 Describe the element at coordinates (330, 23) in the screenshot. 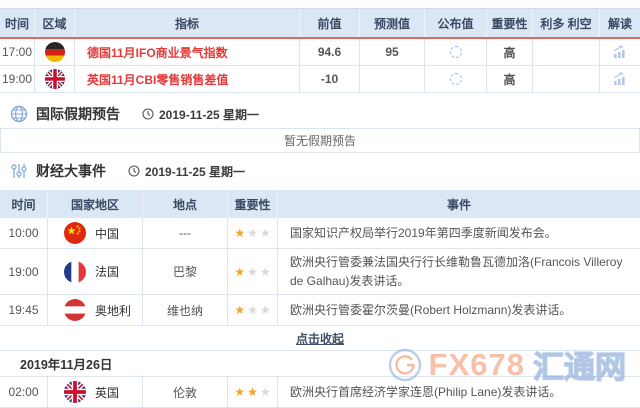

I see `col-previous: 前值` at that location.